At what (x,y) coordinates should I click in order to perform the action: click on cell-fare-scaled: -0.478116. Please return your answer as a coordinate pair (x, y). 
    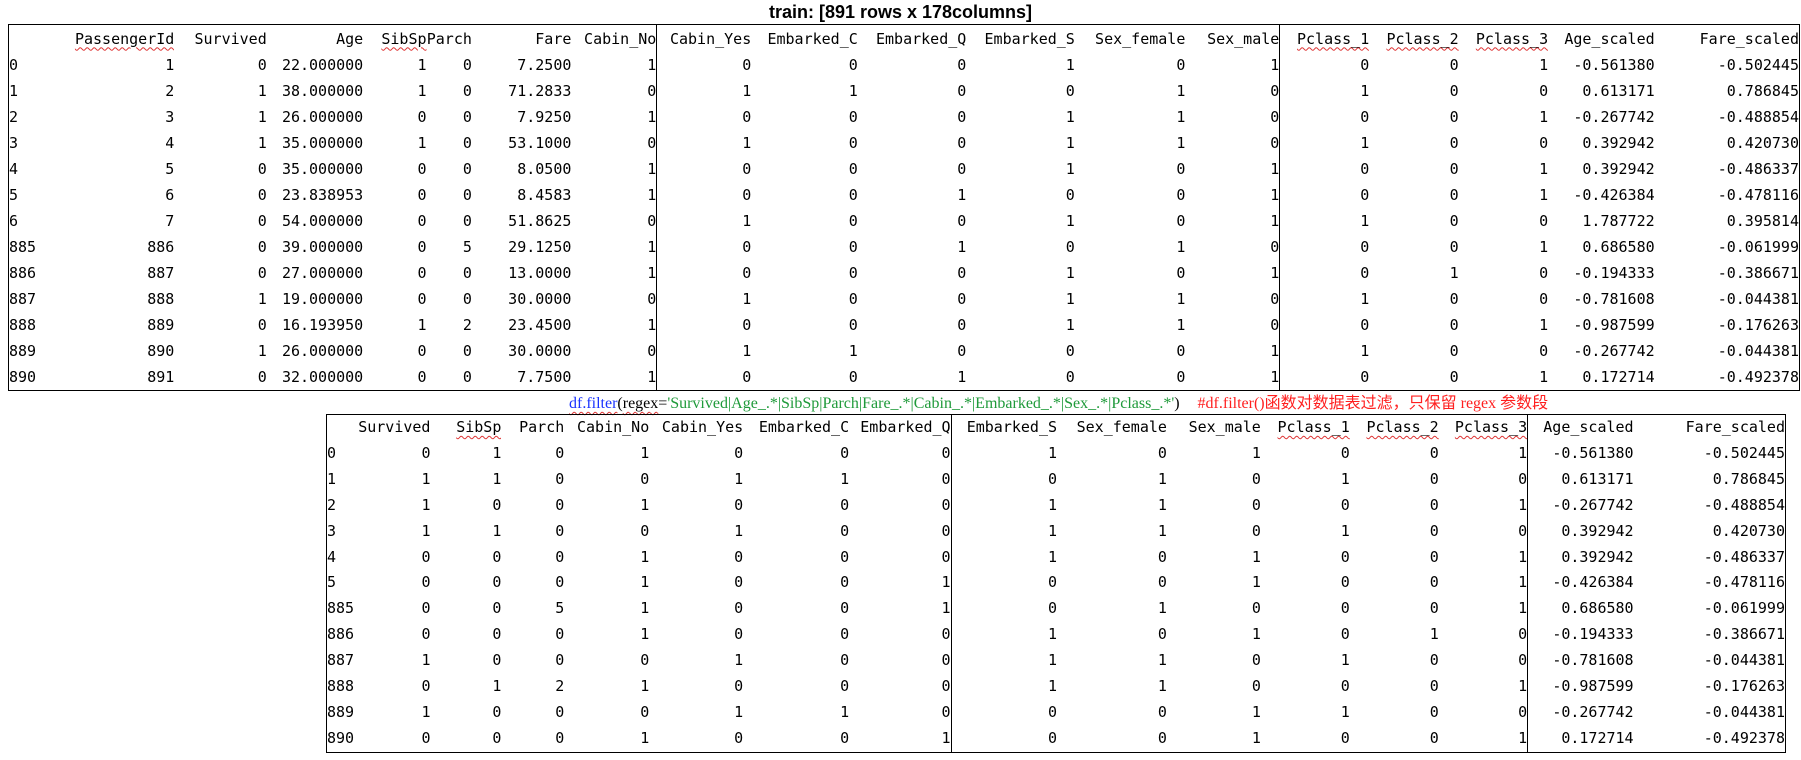
    Looking at the image, I should click on (1744, 582).